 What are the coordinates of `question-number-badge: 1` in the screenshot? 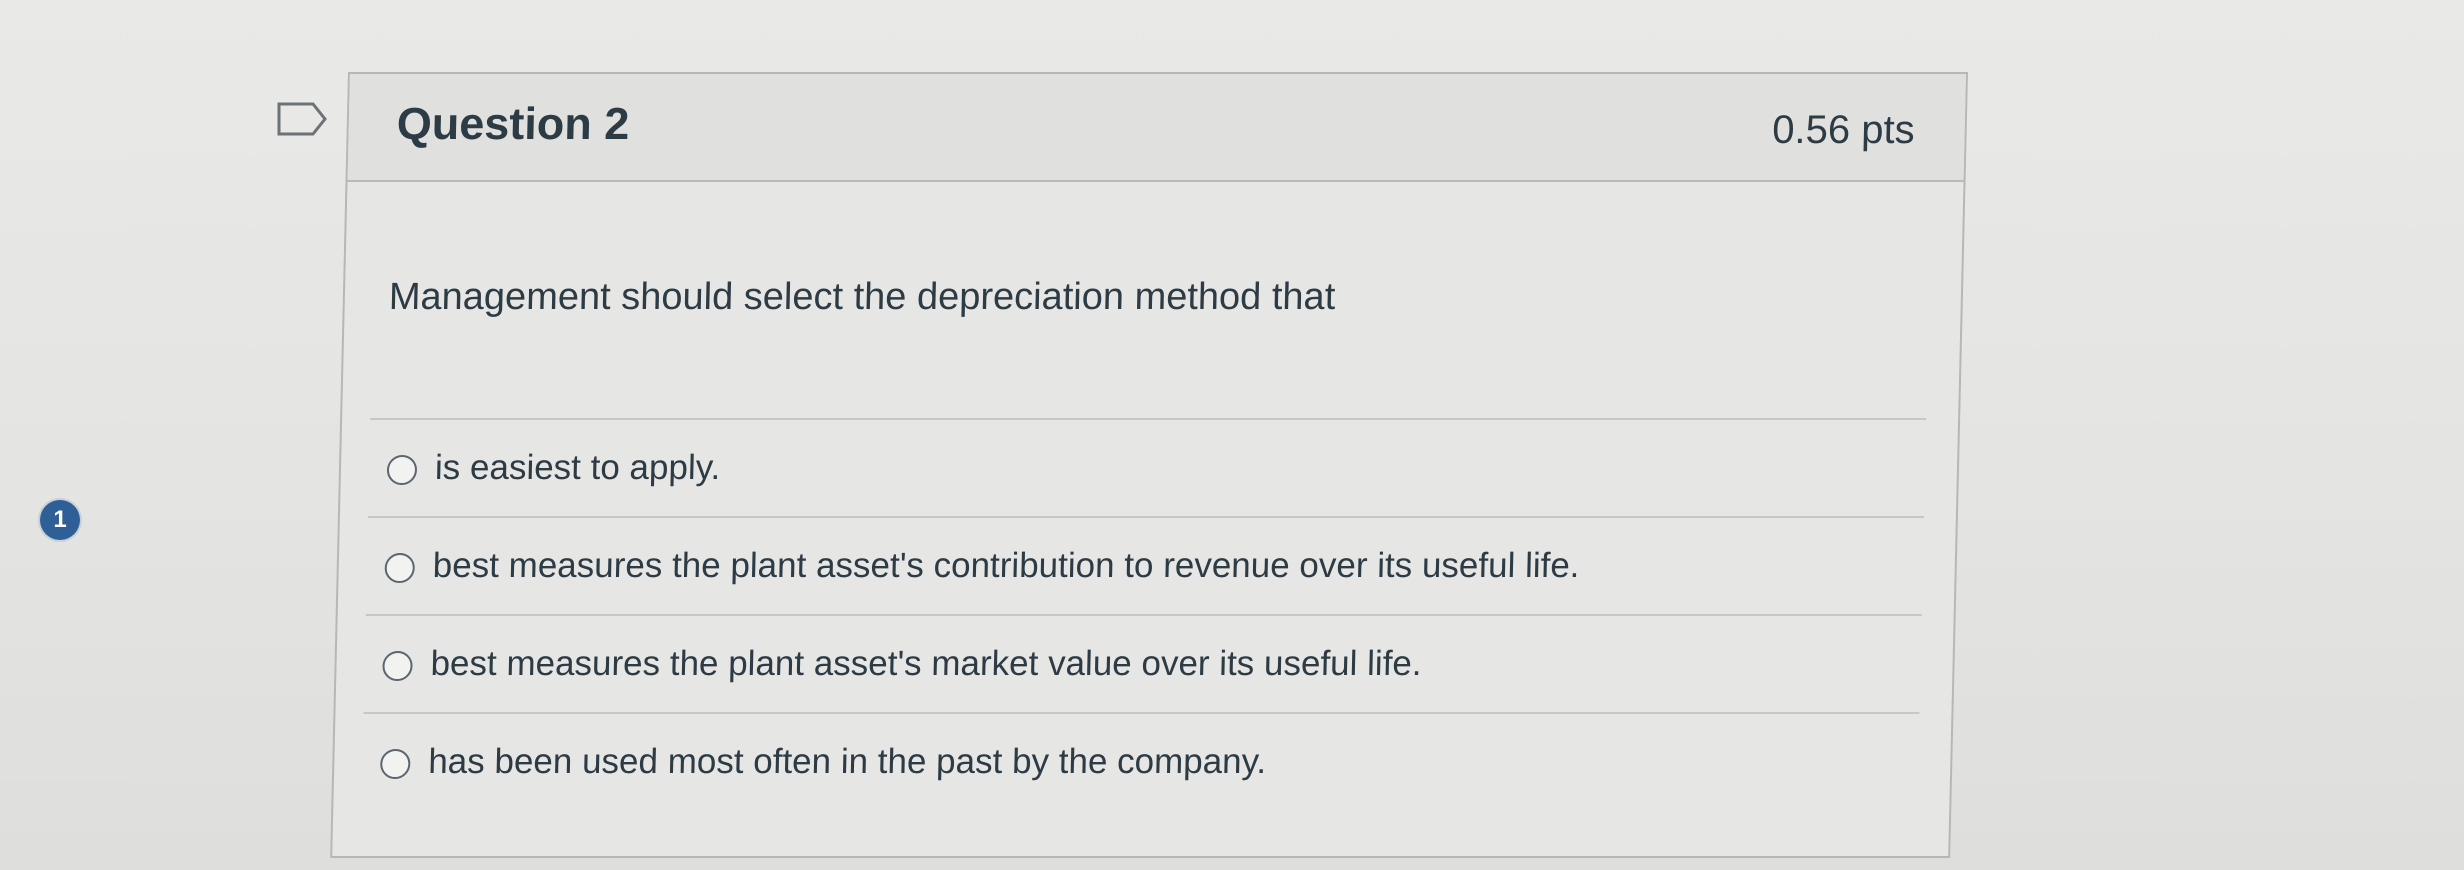 It's located at (60, 520).